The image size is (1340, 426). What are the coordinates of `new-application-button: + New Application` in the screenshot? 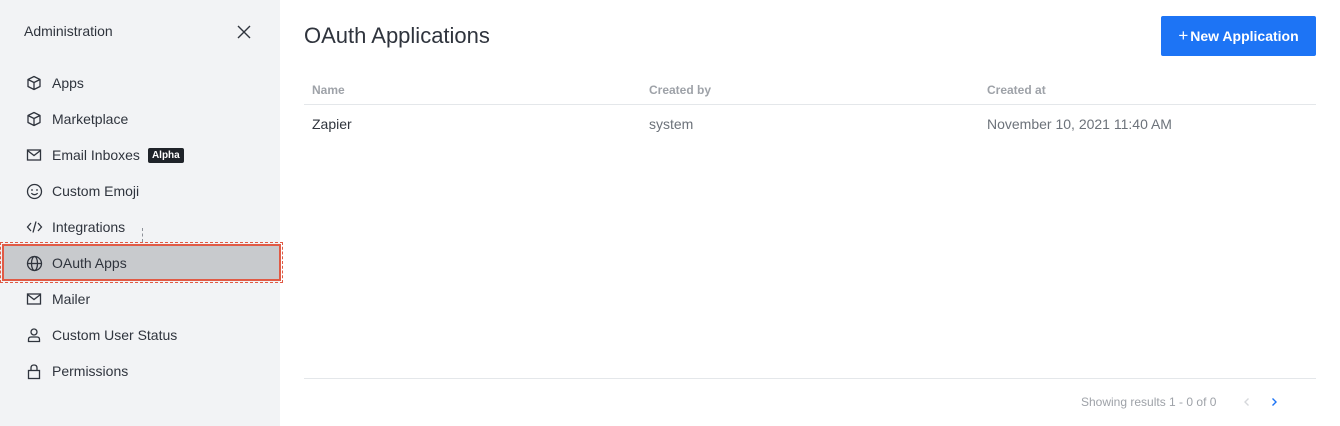 It's located at (1238, 36).